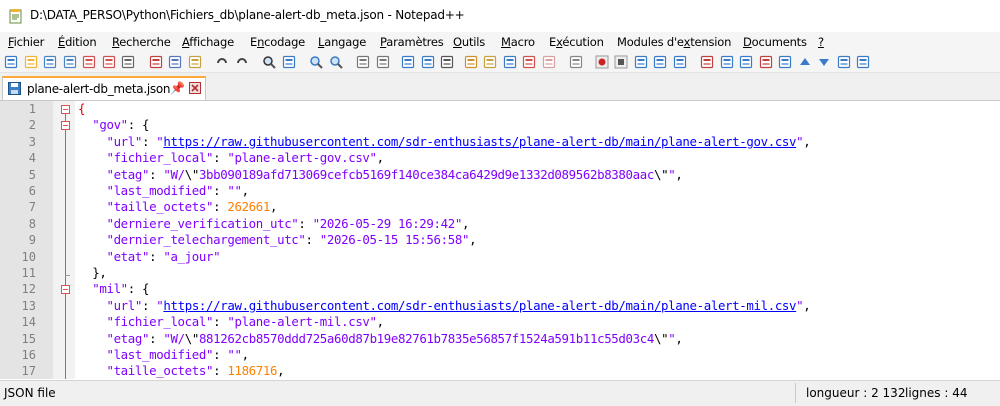 The image size is (1000, 406). What do you see at coordinates (28, 371) in the screenshot?
I see `line-number: 17` at bounding box center [28, 371].